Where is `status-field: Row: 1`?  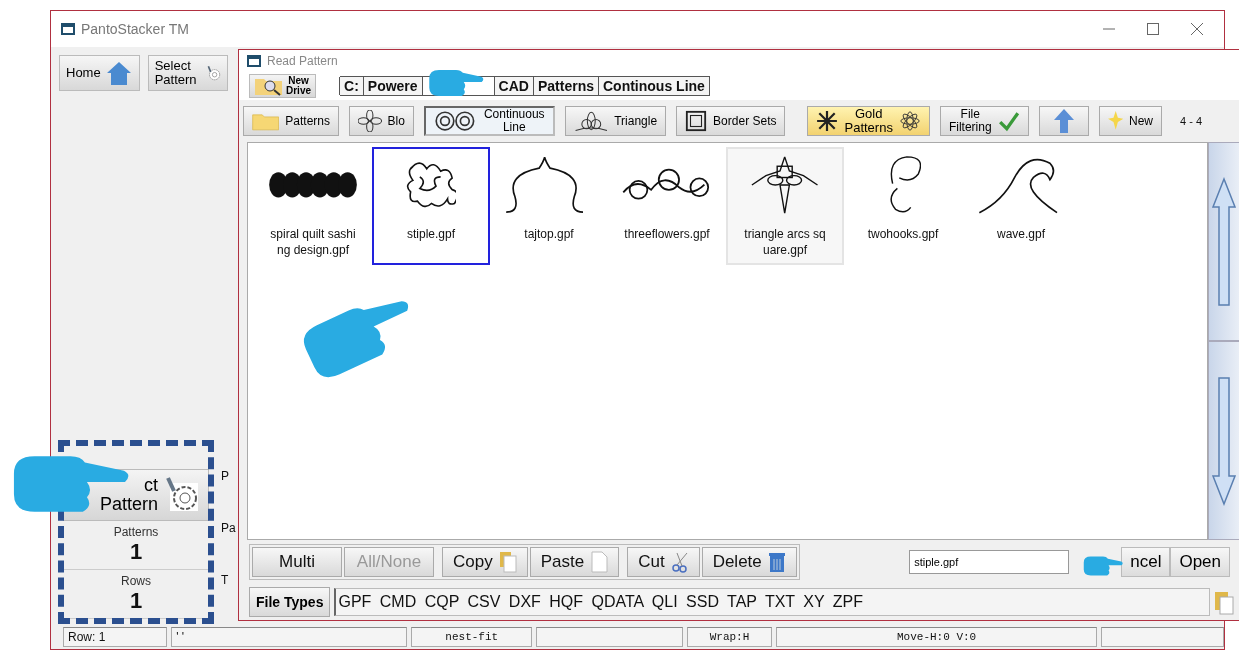 status-field: Row: 1 is located at coordinates (115, 637).